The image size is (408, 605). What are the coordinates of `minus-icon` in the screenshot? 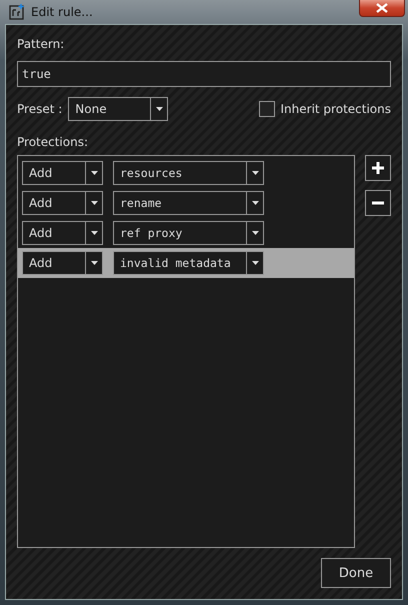 It's located at (378, 203).